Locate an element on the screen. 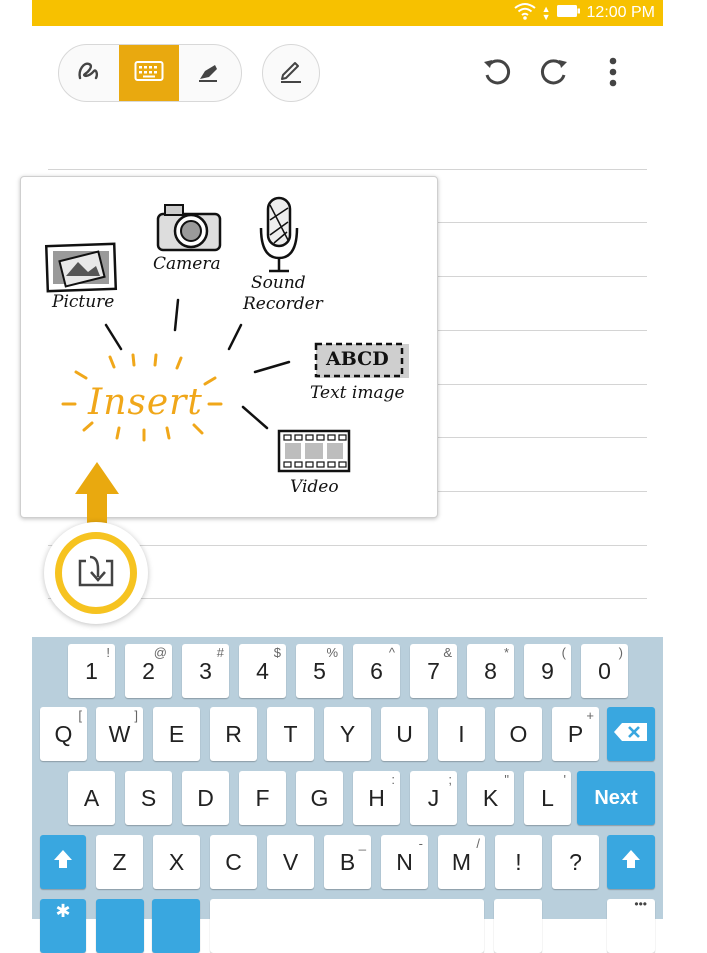 The height and width of the screenshot is (953, 707). key-row1-6: 7 & is located at coordinates (433, 671).